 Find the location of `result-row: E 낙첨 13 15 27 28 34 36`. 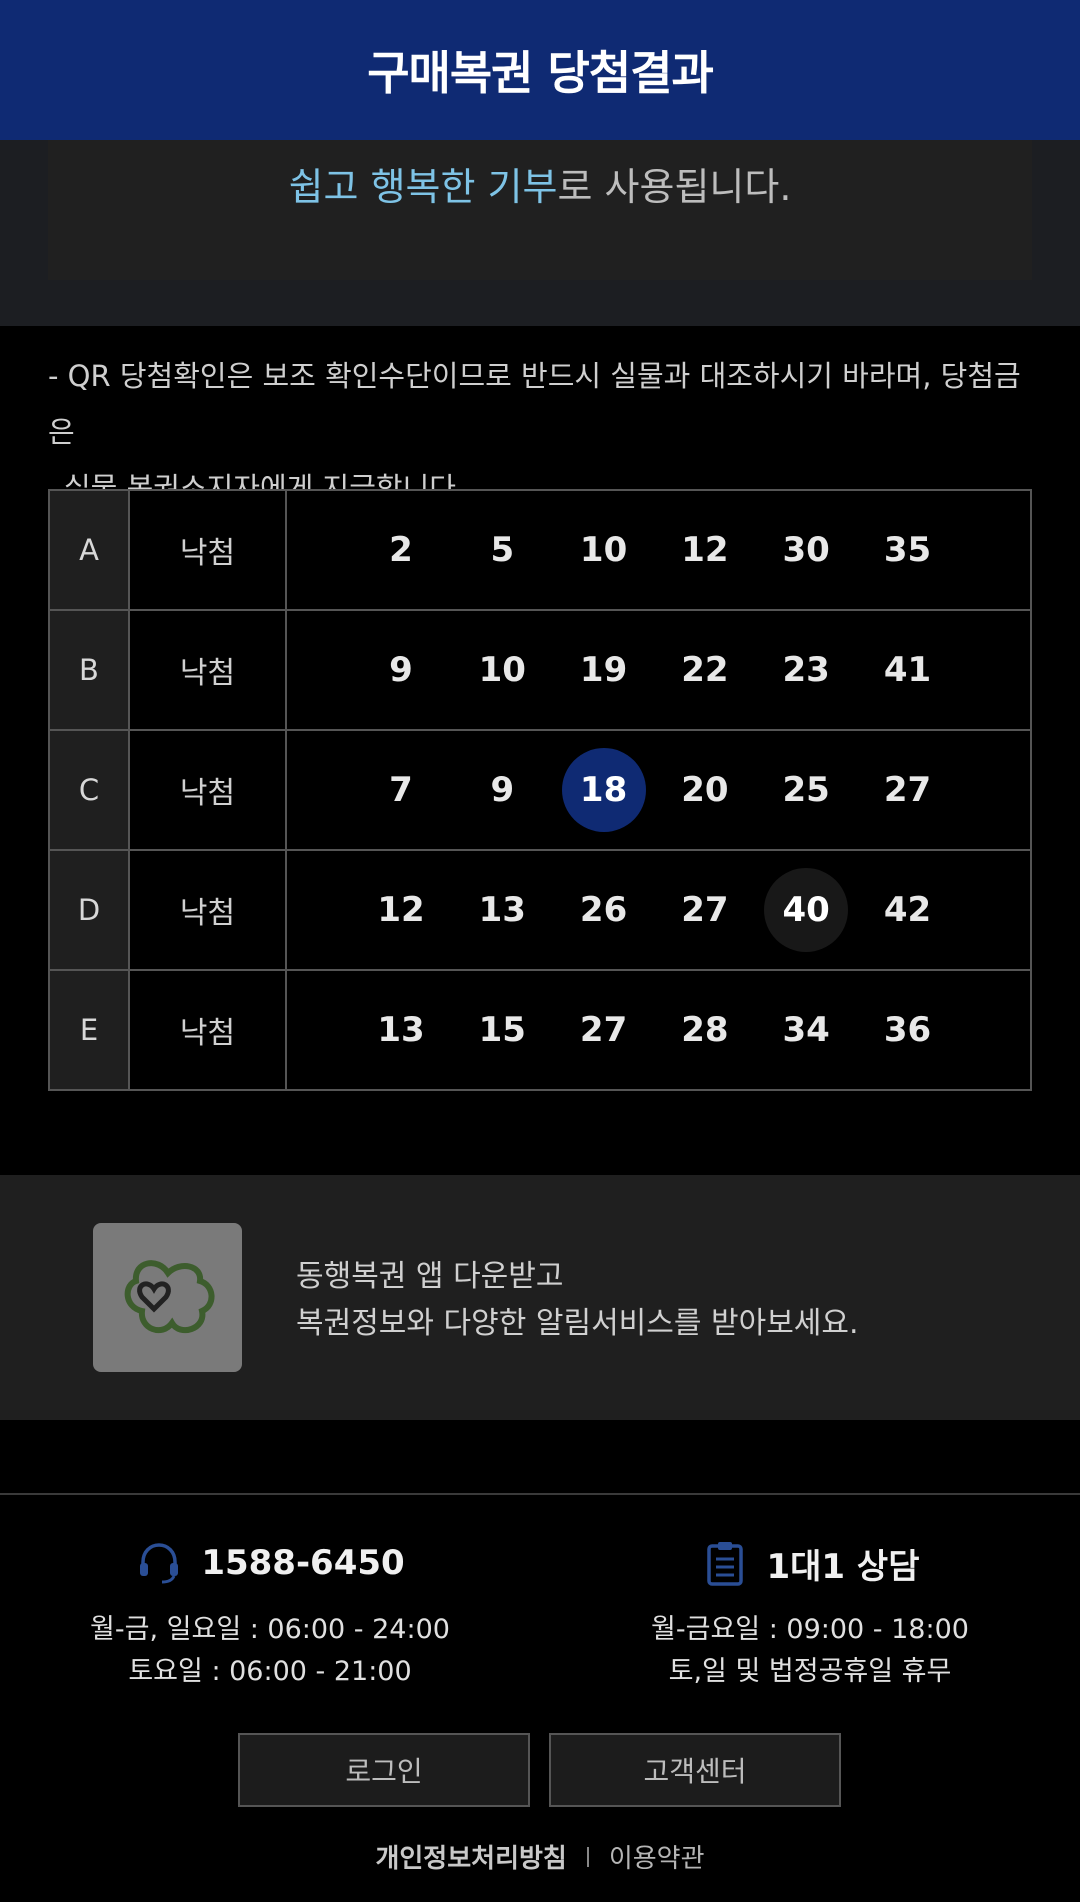

result-row: E 낙첨 13 15 27 28 34 36 is located at coordinates (540, 1030).